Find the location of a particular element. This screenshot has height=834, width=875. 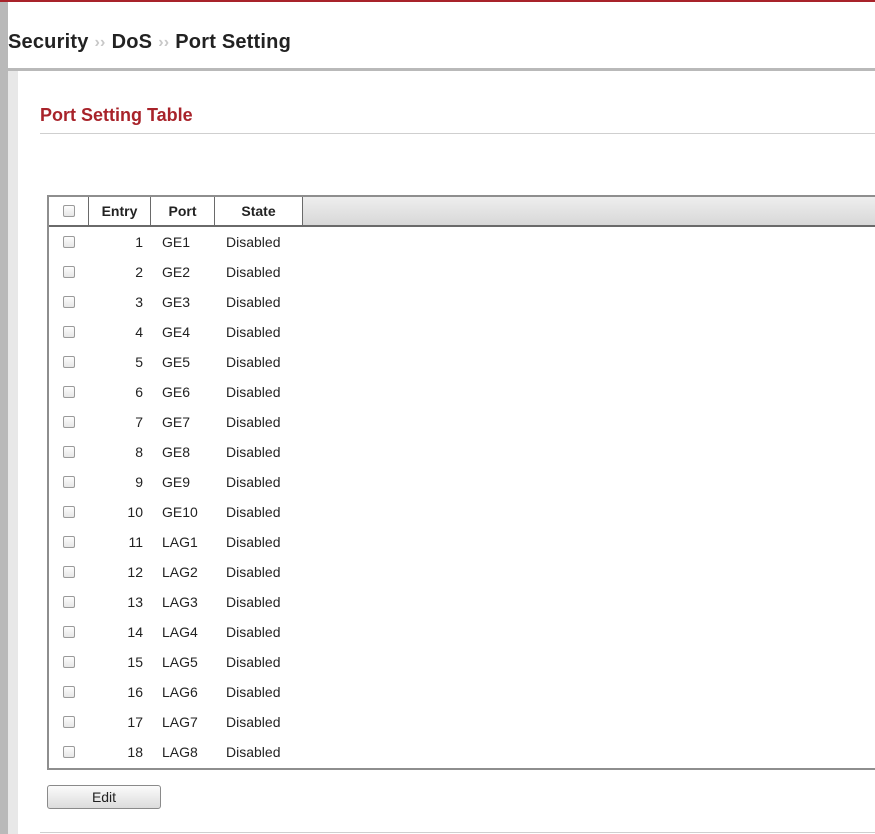

header-select-all-cell is located at coordinates (69, 211).